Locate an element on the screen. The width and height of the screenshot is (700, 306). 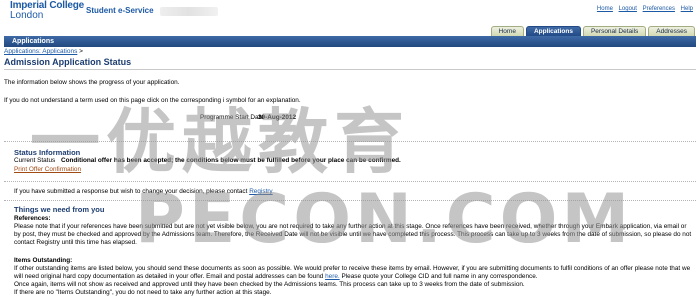
preferences-link: Preferences is located at coordinates (659, 9).